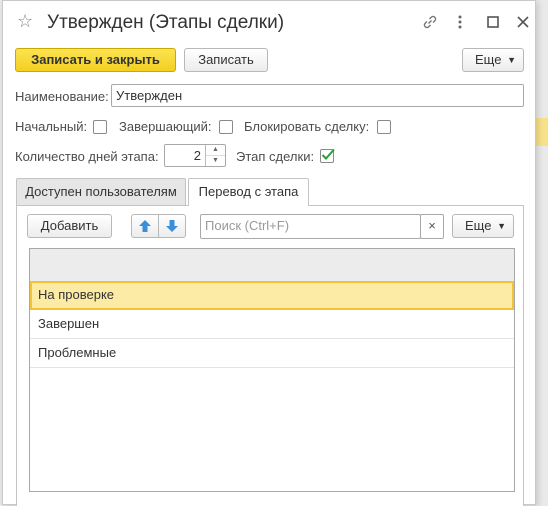 This screenshot has width=548, height=506. What do you see at coordinates (478, 225) in the screenshot?
I see `panel-more-label: Еще` at bounding box center [478, 225].